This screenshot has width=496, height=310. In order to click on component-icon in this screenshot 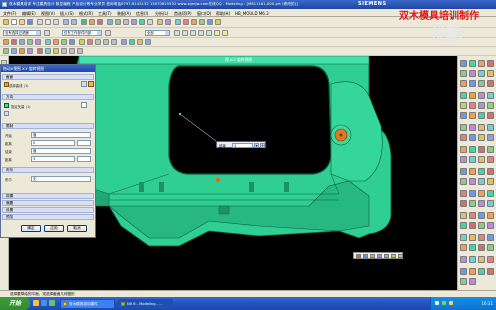, I will do `click(490, 247)`.